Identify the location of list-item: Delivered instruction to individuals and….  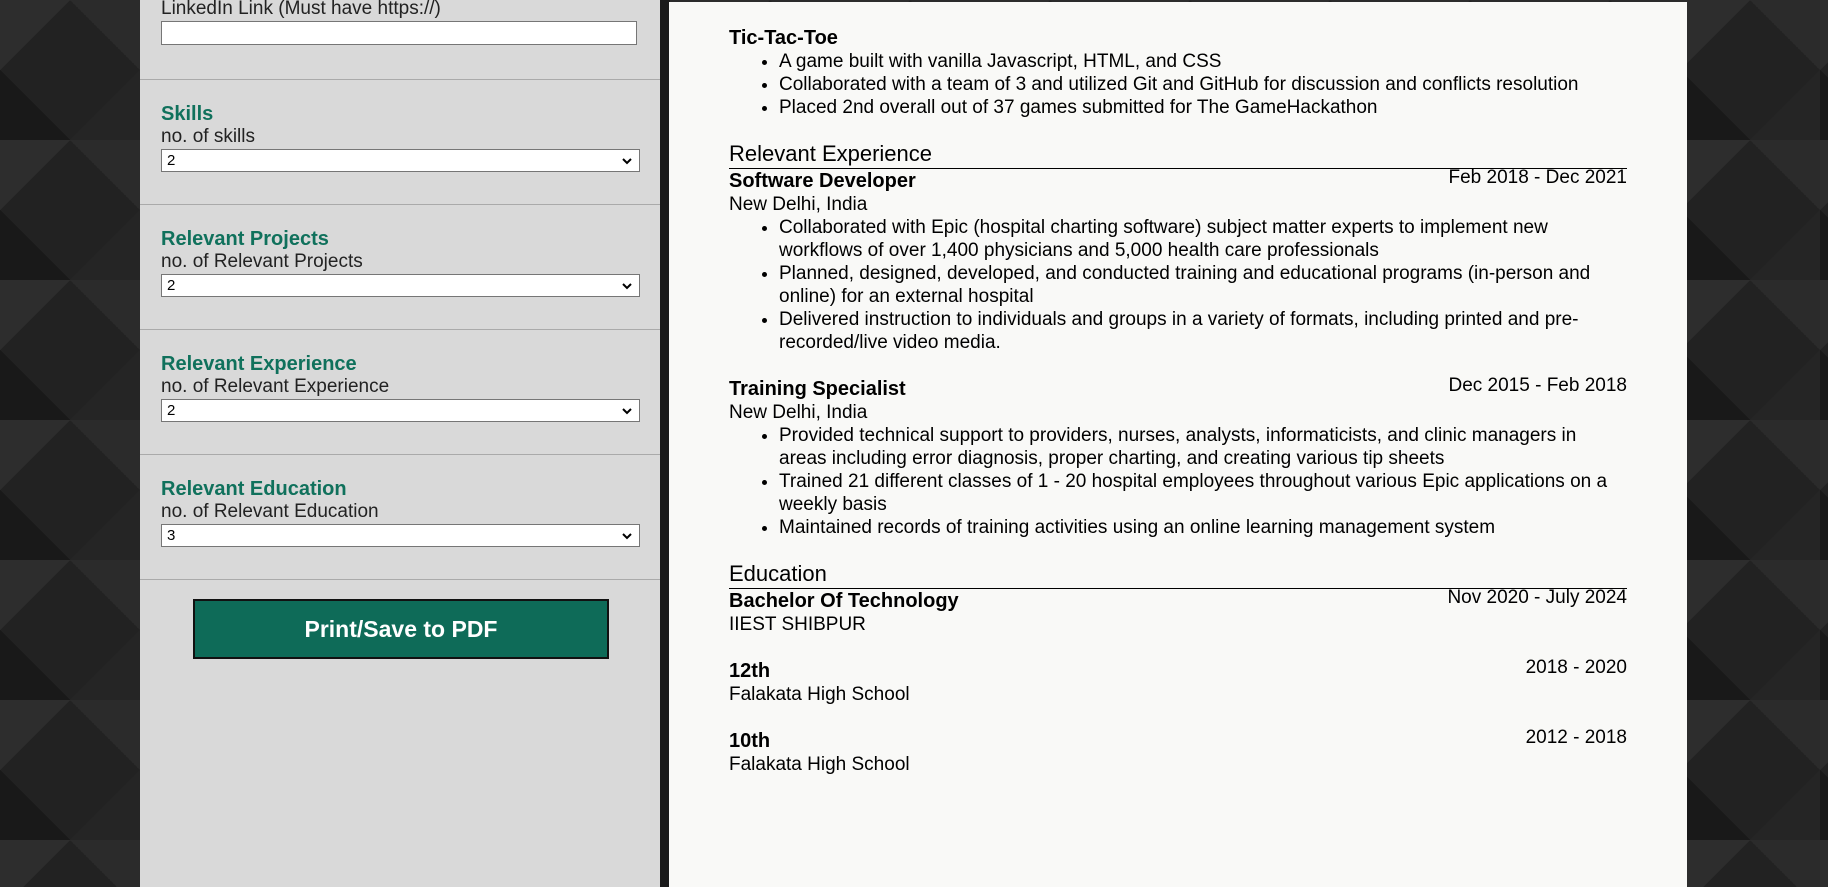
(1203, 331).